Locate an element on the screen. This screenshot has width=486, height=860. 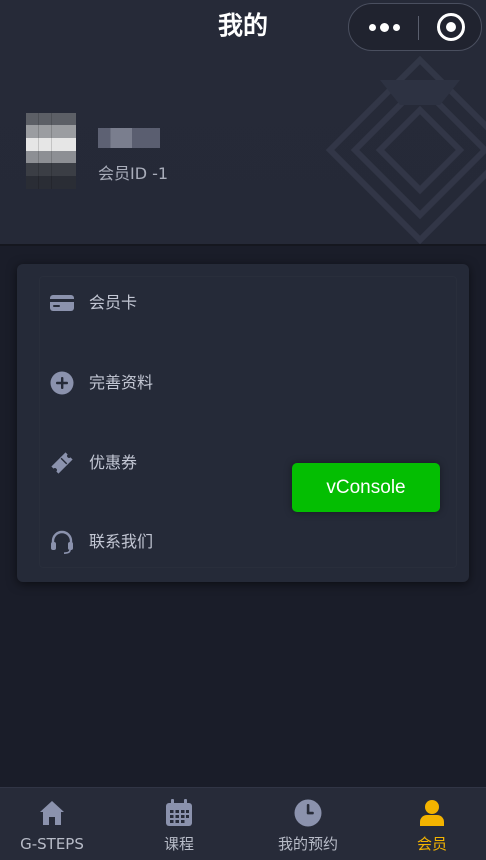
tab-label: 我的预约 is located at coordinates (307, 844).